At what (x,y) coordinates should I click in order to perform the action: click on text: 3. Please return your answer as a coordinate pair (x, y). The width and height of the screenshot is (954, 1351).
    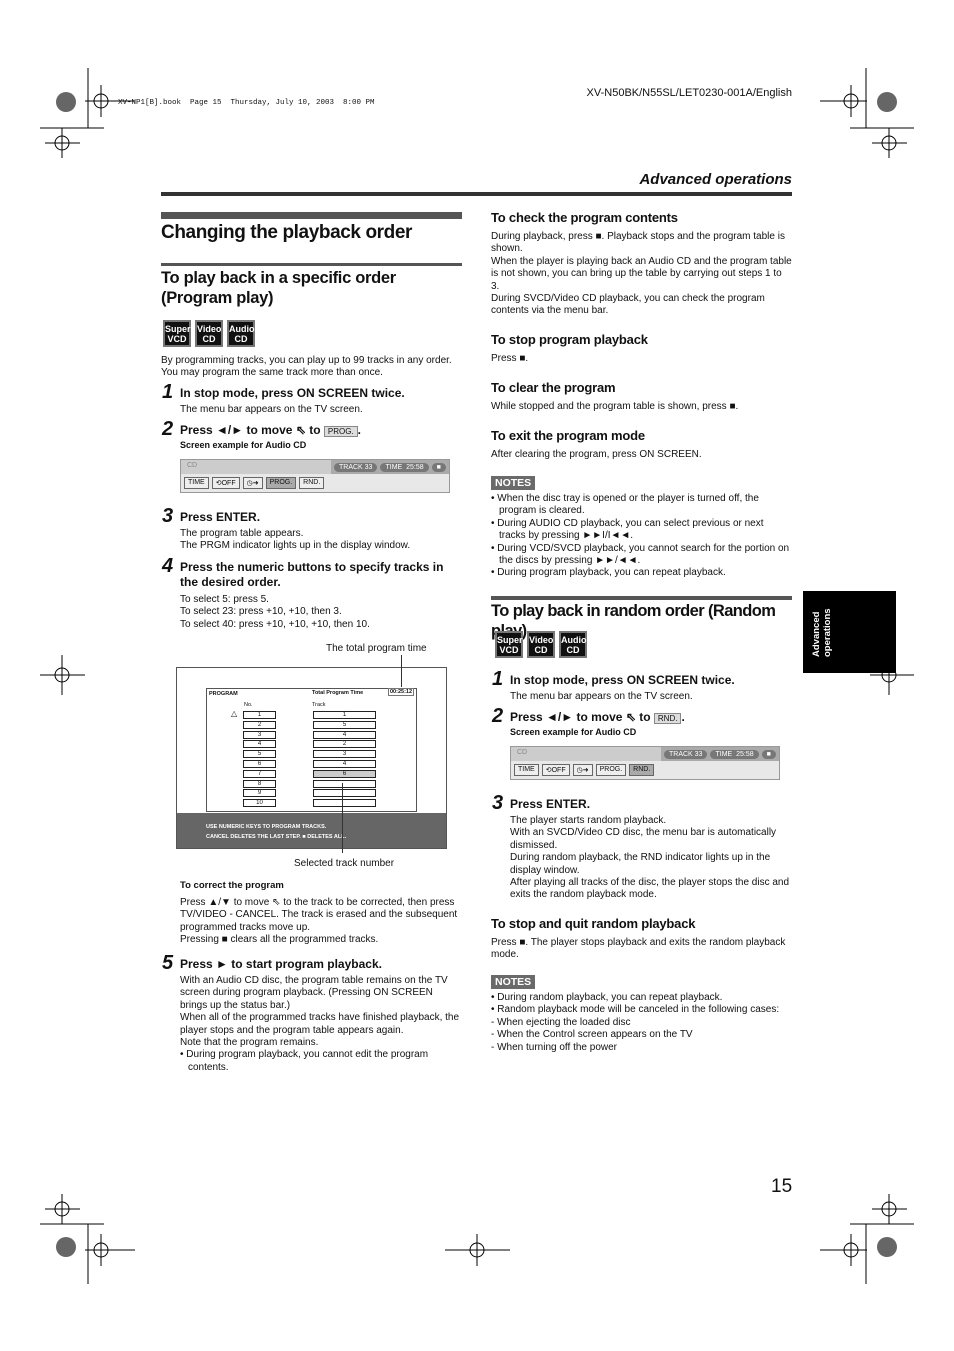
    Looking at the image, I should click on (498, 803).